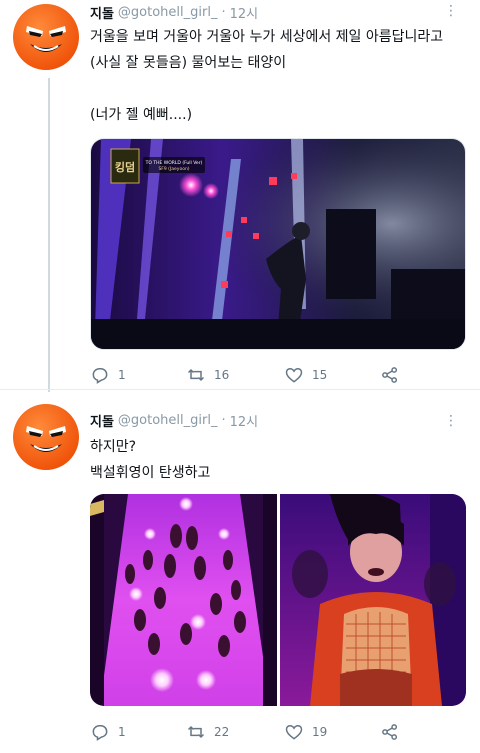 The height and width of the screenshot is (753, 480). What do you see at coordinates (174, 163) in the screenshot?
I see `song-subtitle: TO THE WORLD (Full Ver)` at bounding box center [174, 163].